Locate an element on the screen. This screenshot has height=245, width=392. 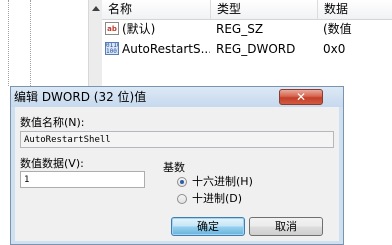
value-type: REG_SZ is located at coordinates (240, 29).